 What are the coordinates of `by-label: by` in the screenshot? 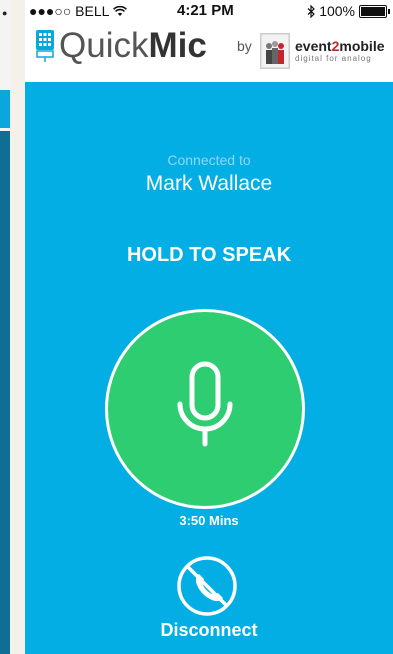 It's located at (244, 46).